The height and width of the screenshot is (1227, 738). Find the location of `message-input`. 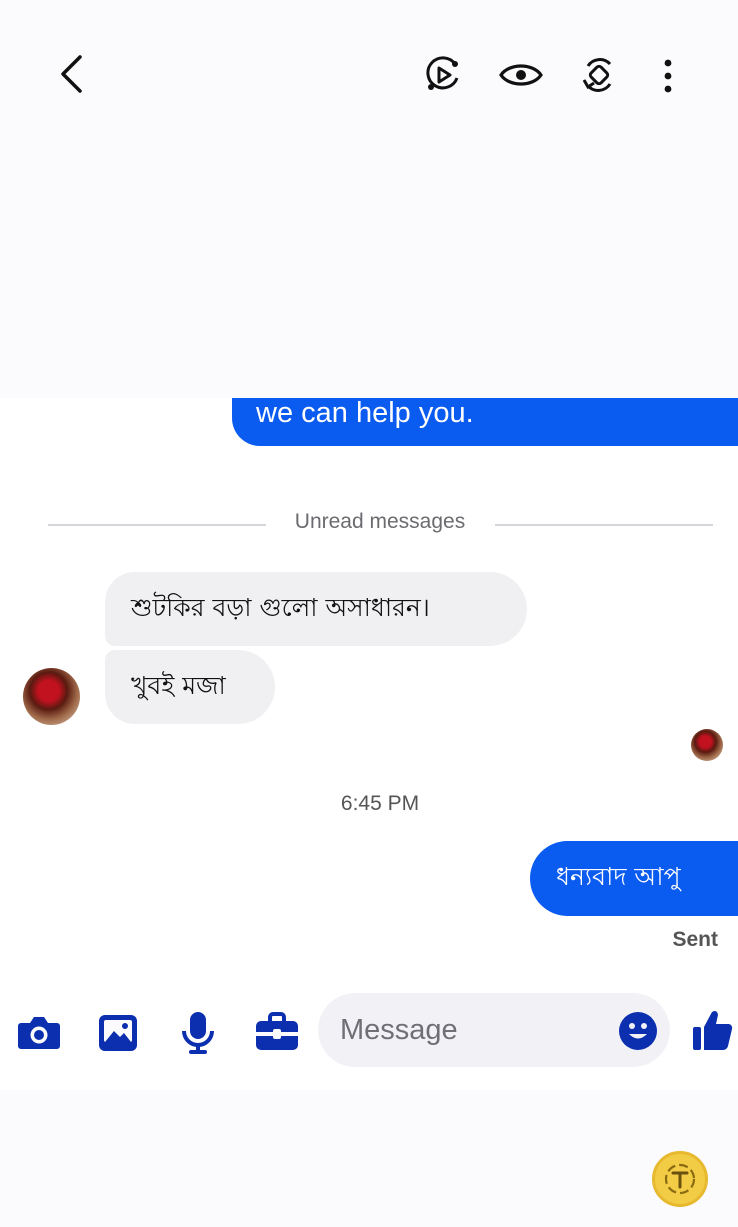

message-input is located at coordinates (475, 1030).